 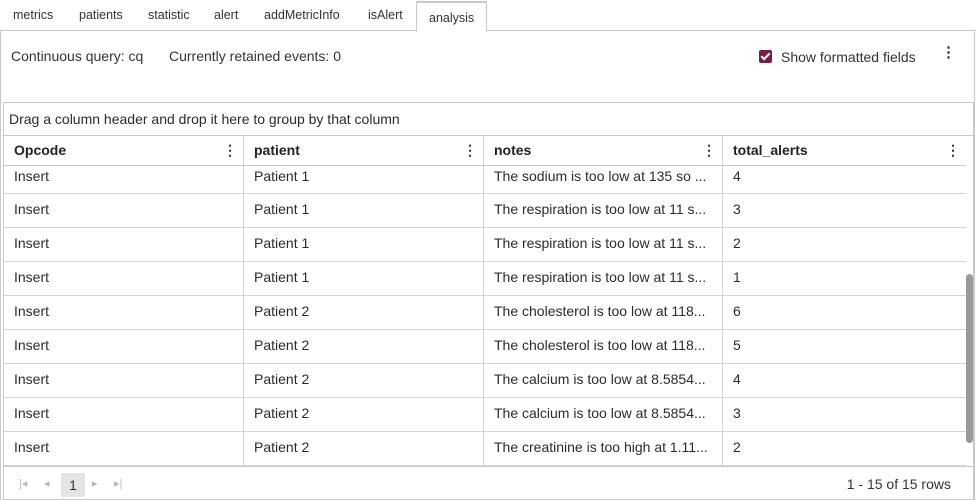 What do you see at coordinates (77, 56) in the screenshot?
I see `continuous-query-label: Continuous query: cq` at bounding box center [77, 56].